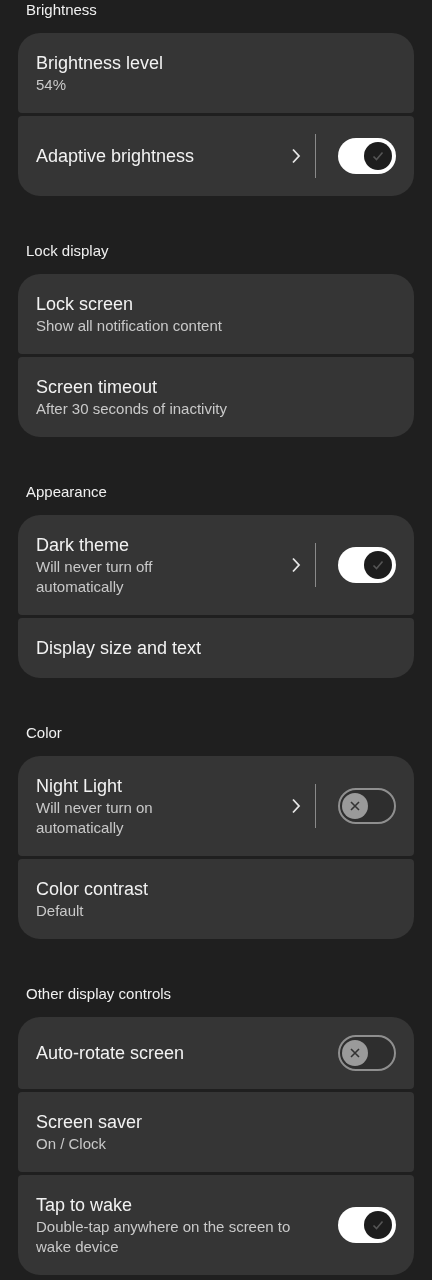 This screenshot has width=432, height=1280. What do you see at coordinates (44, 733) in the screenshot?
I see `section-header: Color` at bounding box center [44, 733].